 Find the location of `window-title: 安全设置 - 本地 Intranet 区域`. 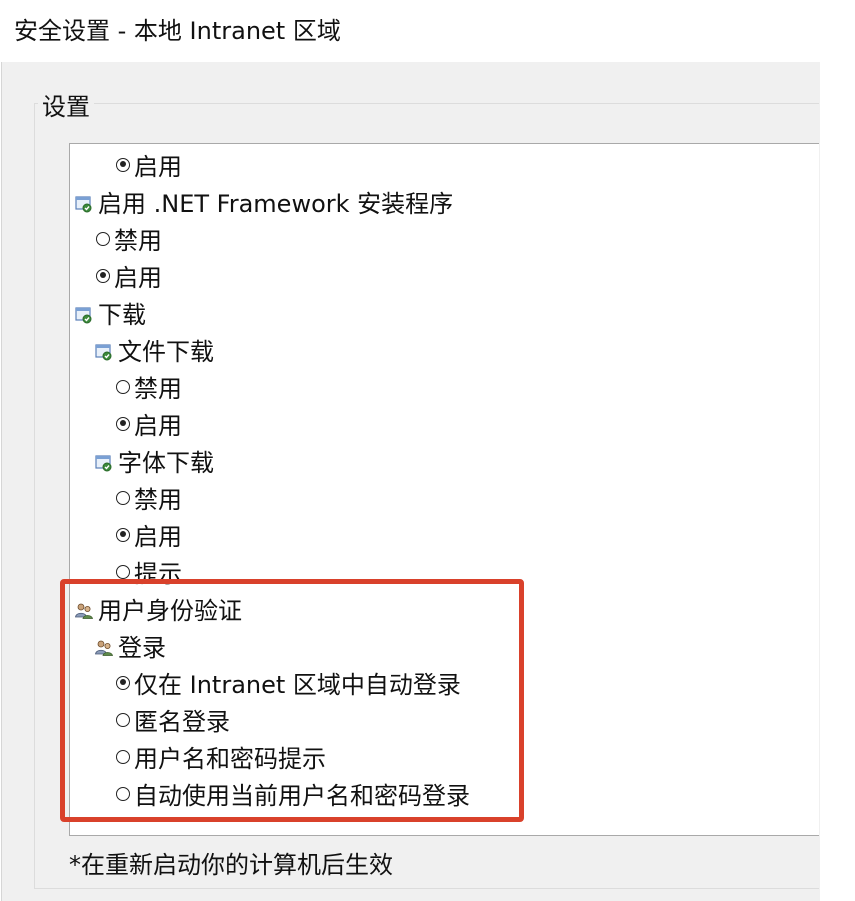

window-title: 安全设置 - 本地 Intranet 区域 is located at coordinates (177, 31).